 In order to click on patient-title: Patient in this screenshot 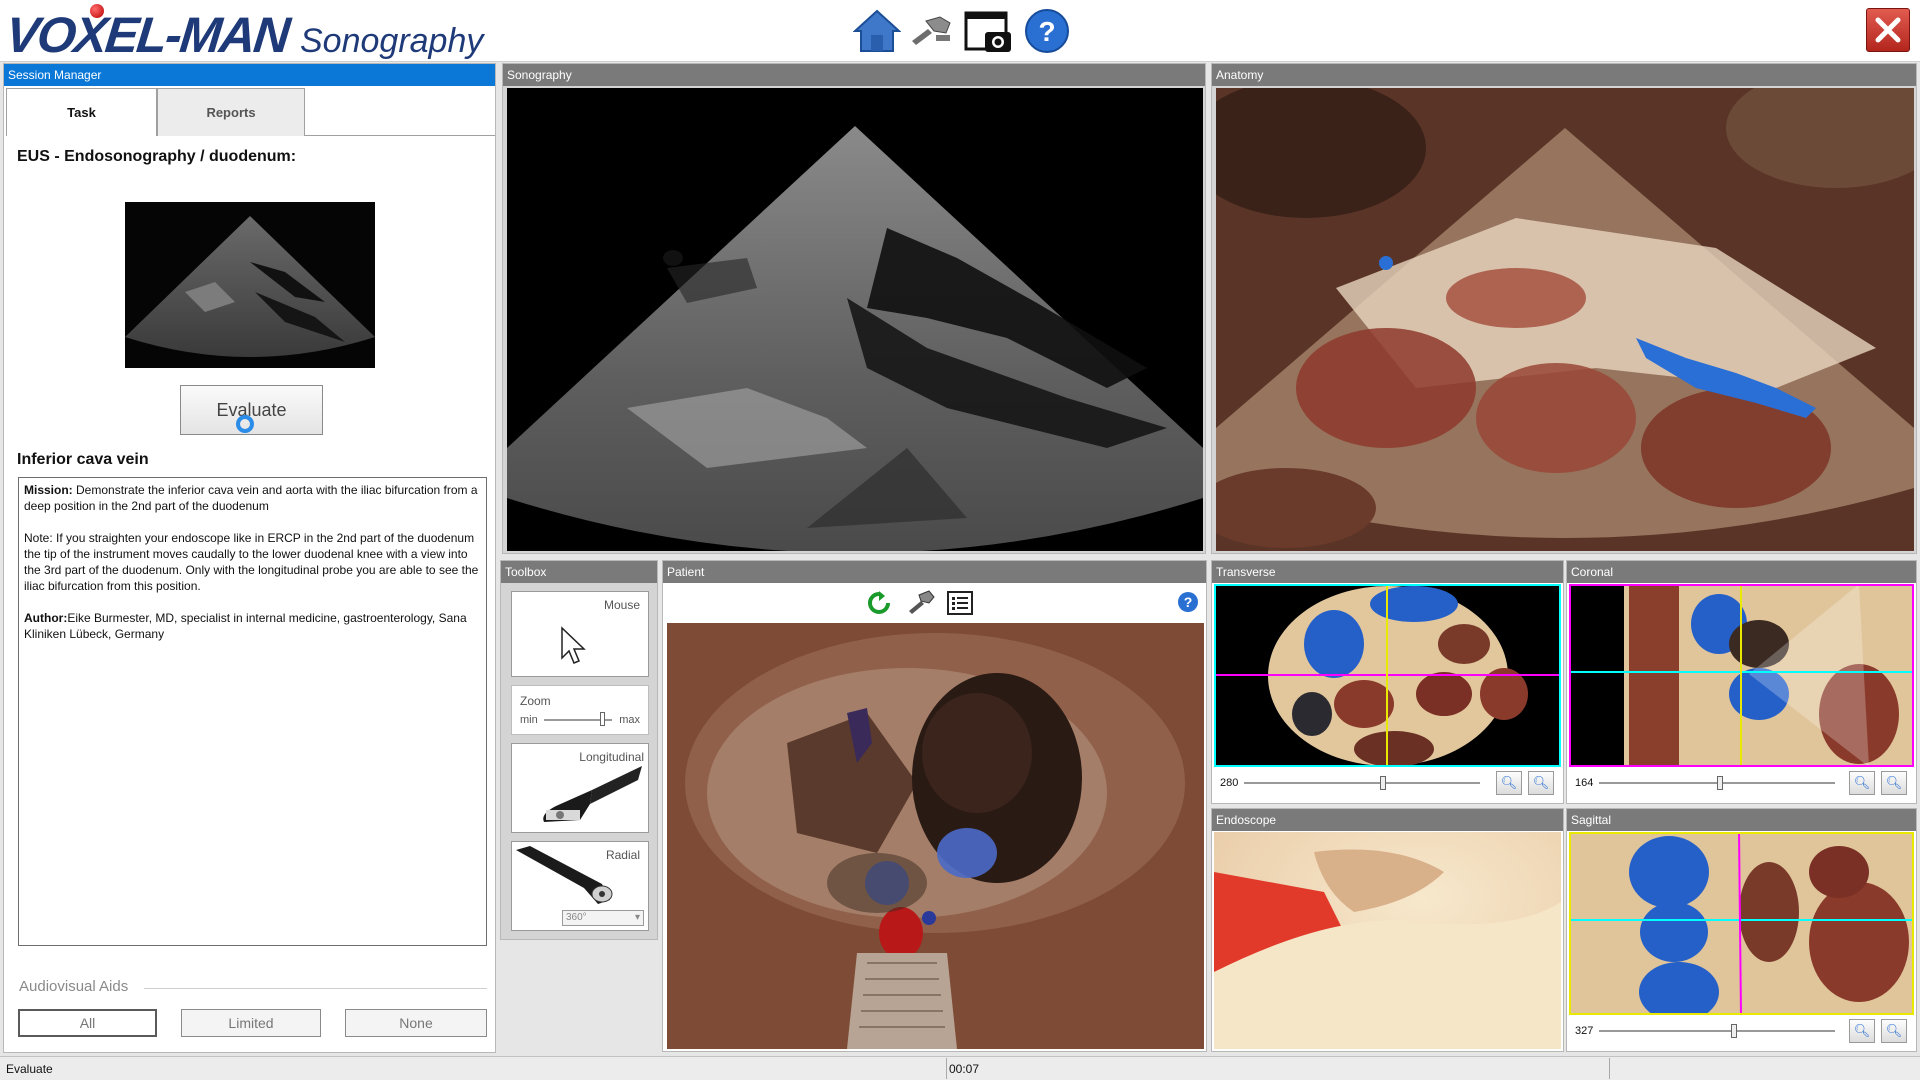, I will do `click(934, 572)`.